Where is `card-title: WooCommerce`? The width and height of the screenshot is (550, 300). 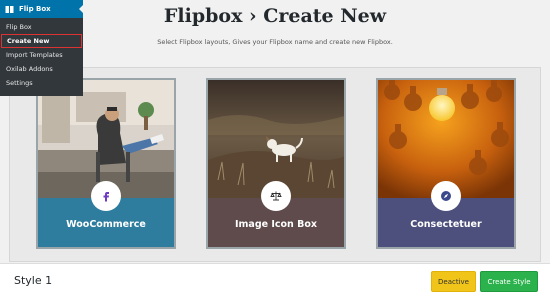
card-title: WooCommerce is located at coordinates (106, 224).